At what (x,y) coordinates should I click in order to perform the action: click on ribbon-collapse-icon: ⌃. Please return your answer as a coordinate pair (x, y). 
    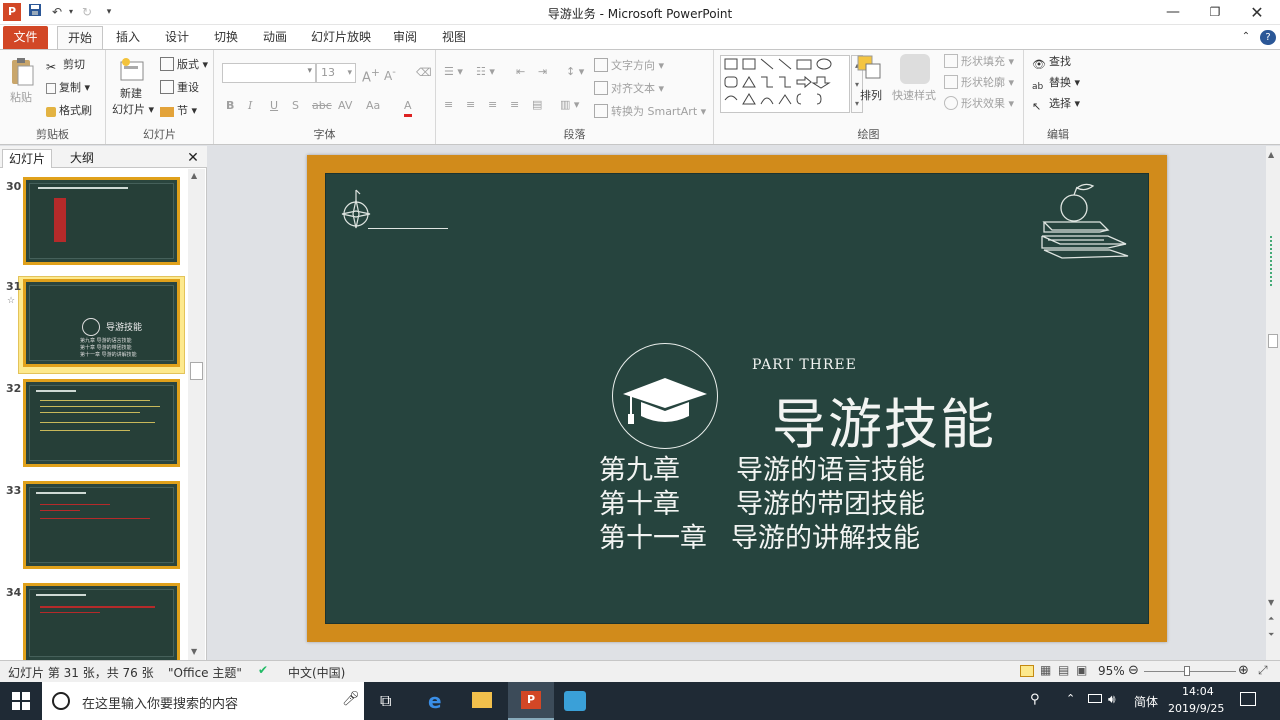
    Looking at the image, I should click on (1246, 37).